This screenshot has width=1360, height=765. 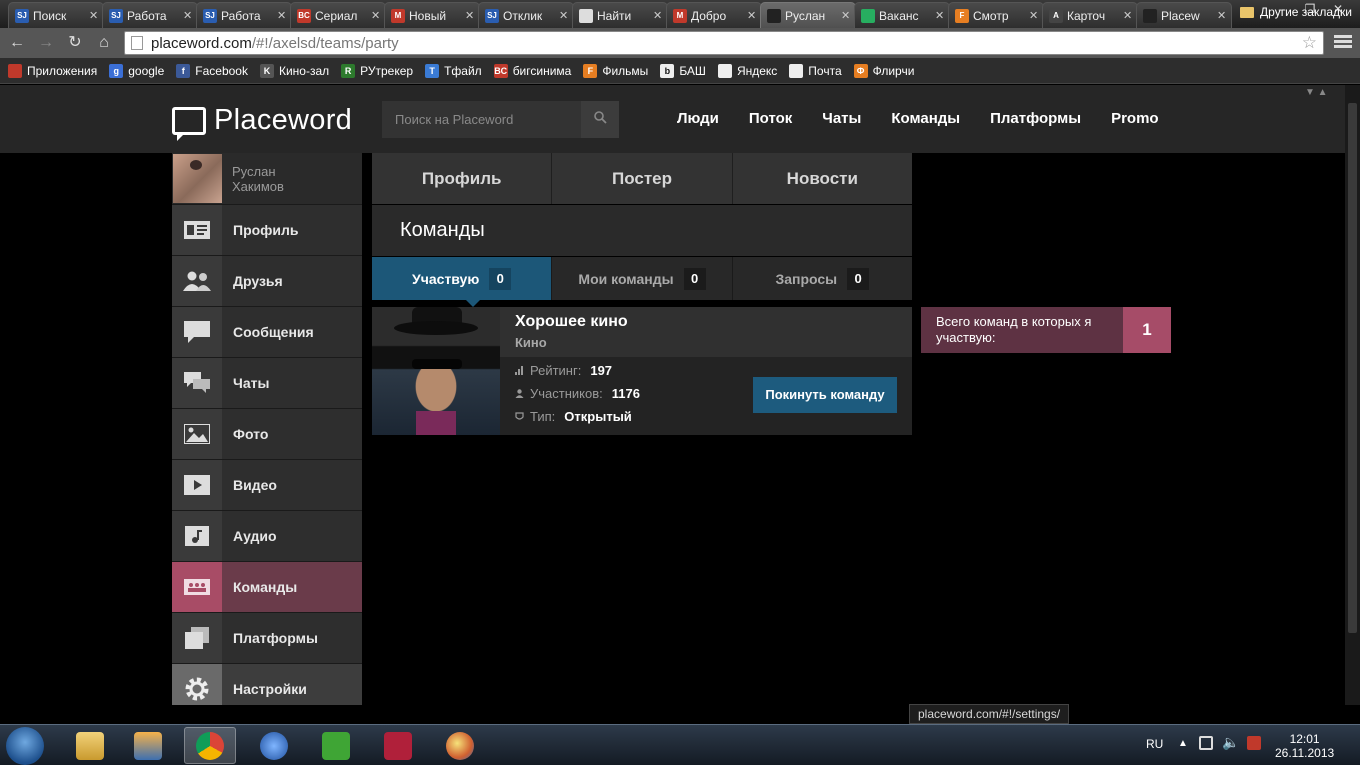 I want to click on profile-tab: Новости, so click(x=822, y=178).